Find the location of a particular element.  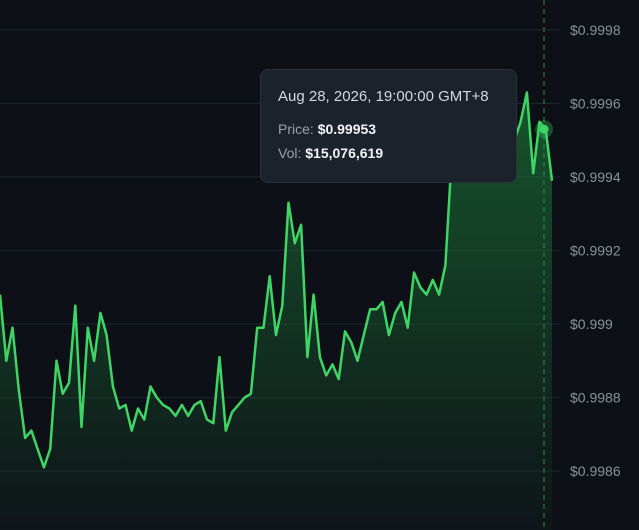

y-tick-label: $0.9998 is located at coordinates (595, 30).